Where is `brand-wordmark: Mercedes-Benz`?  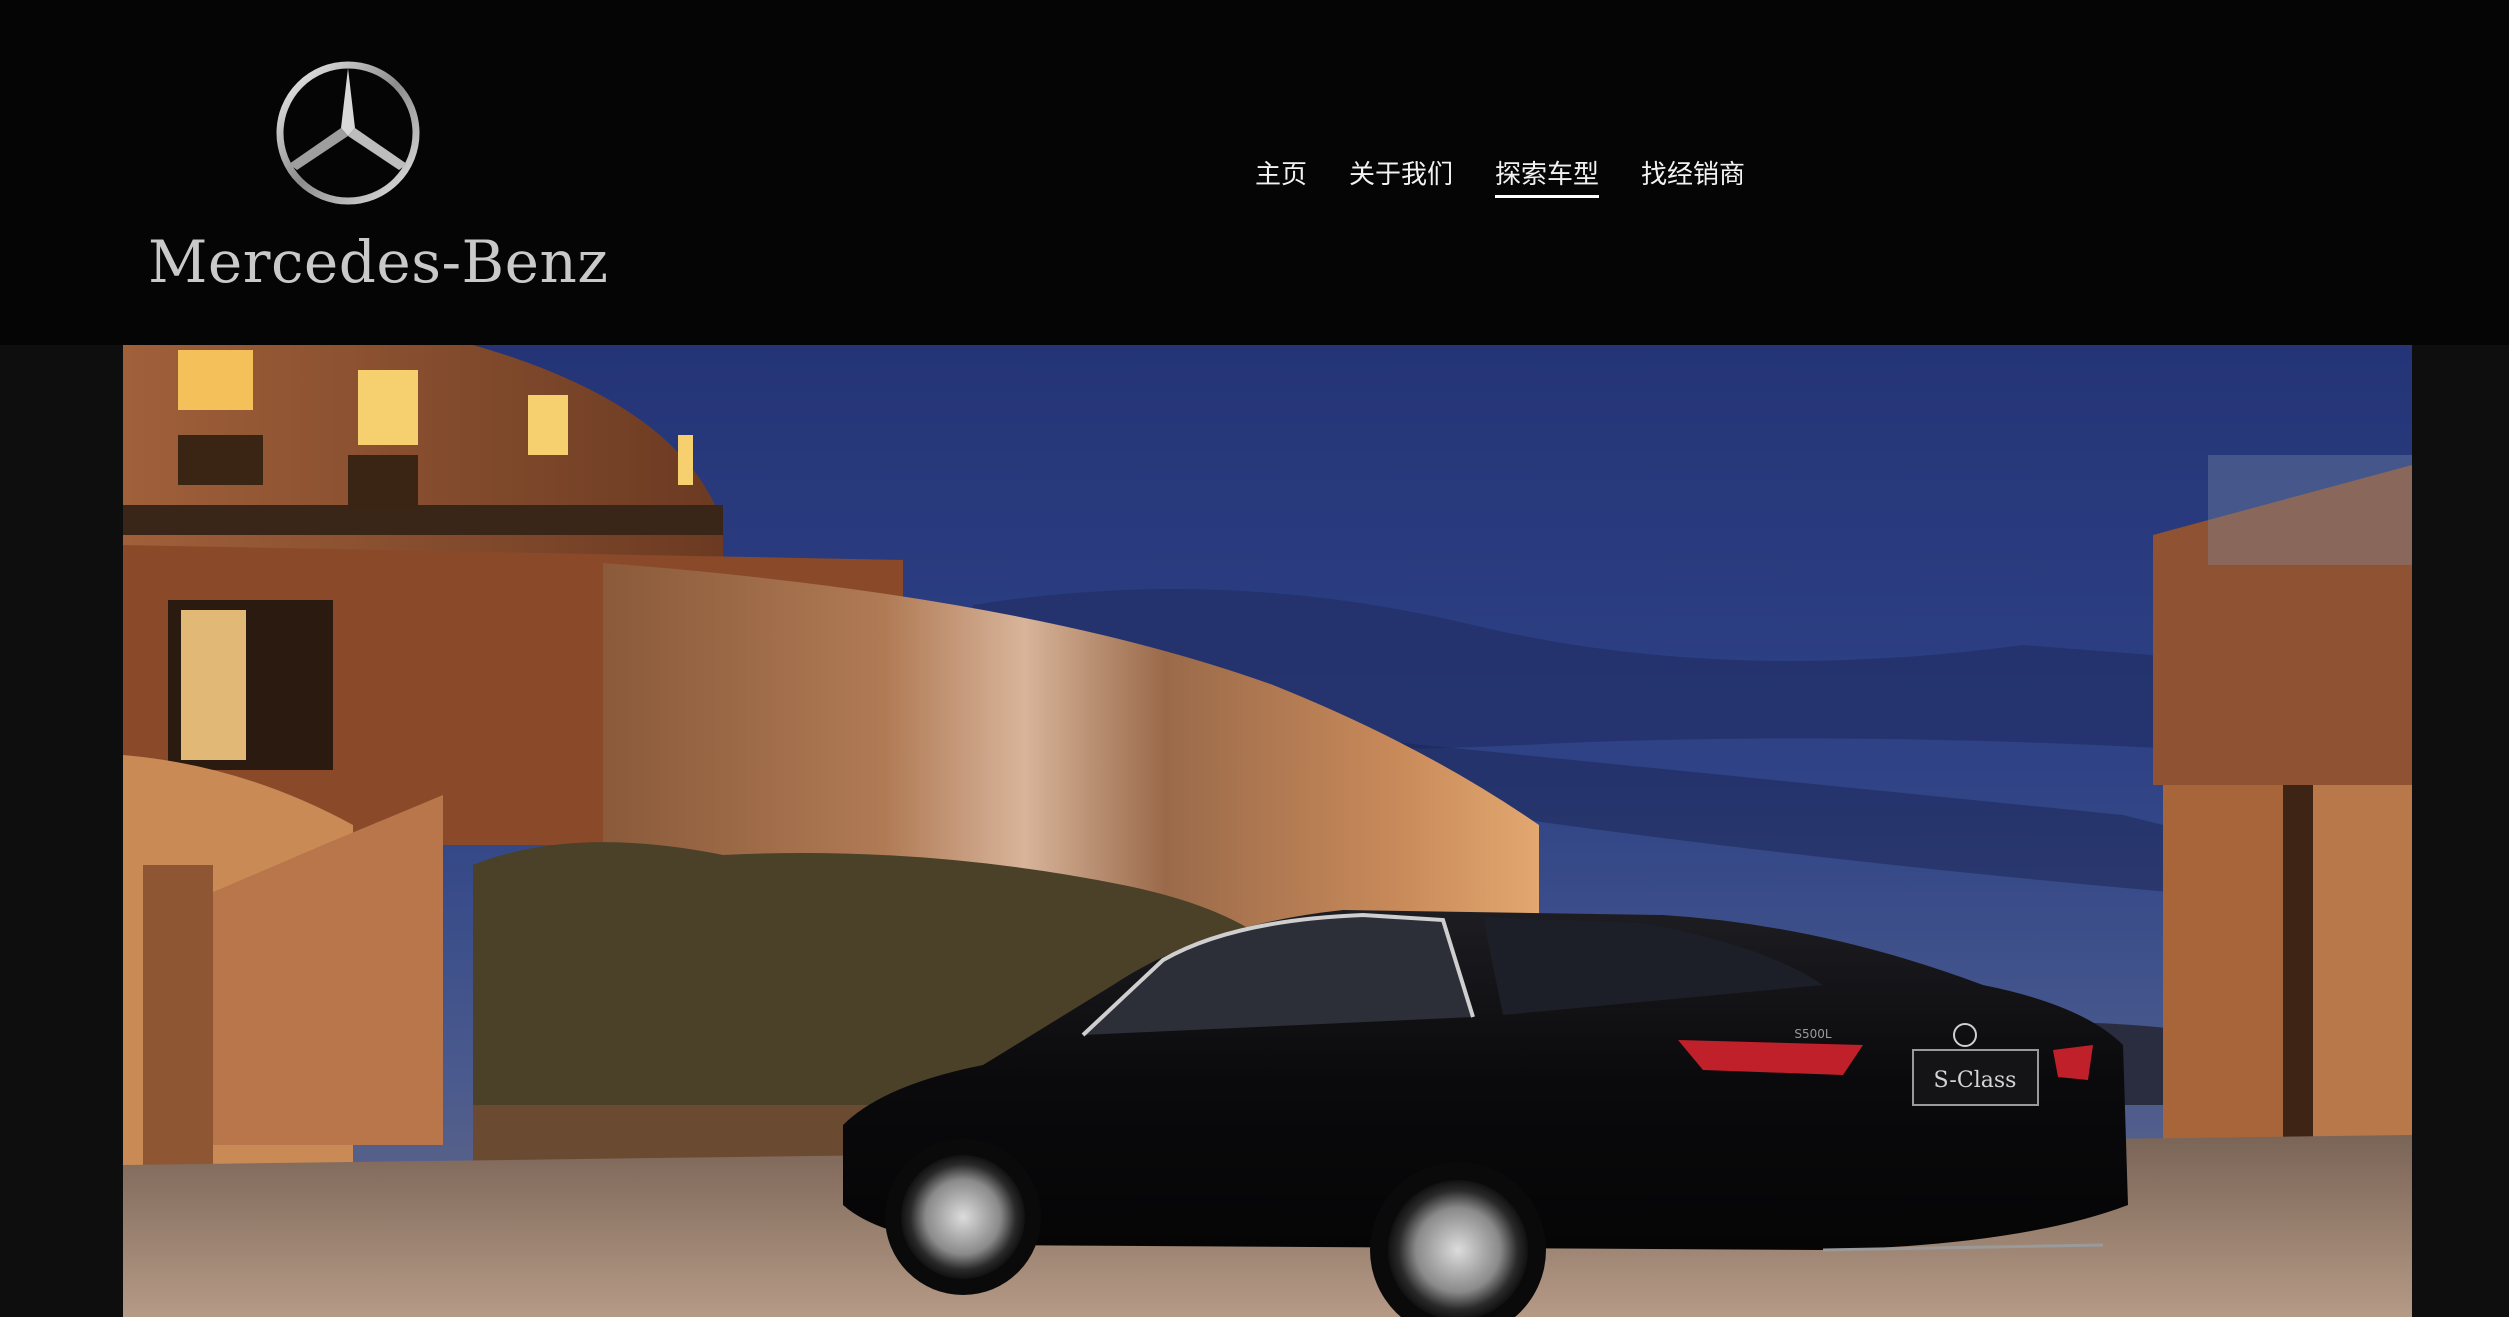 brand-wordmark: Mercedes-Benz is located at coordinates (378, 262).